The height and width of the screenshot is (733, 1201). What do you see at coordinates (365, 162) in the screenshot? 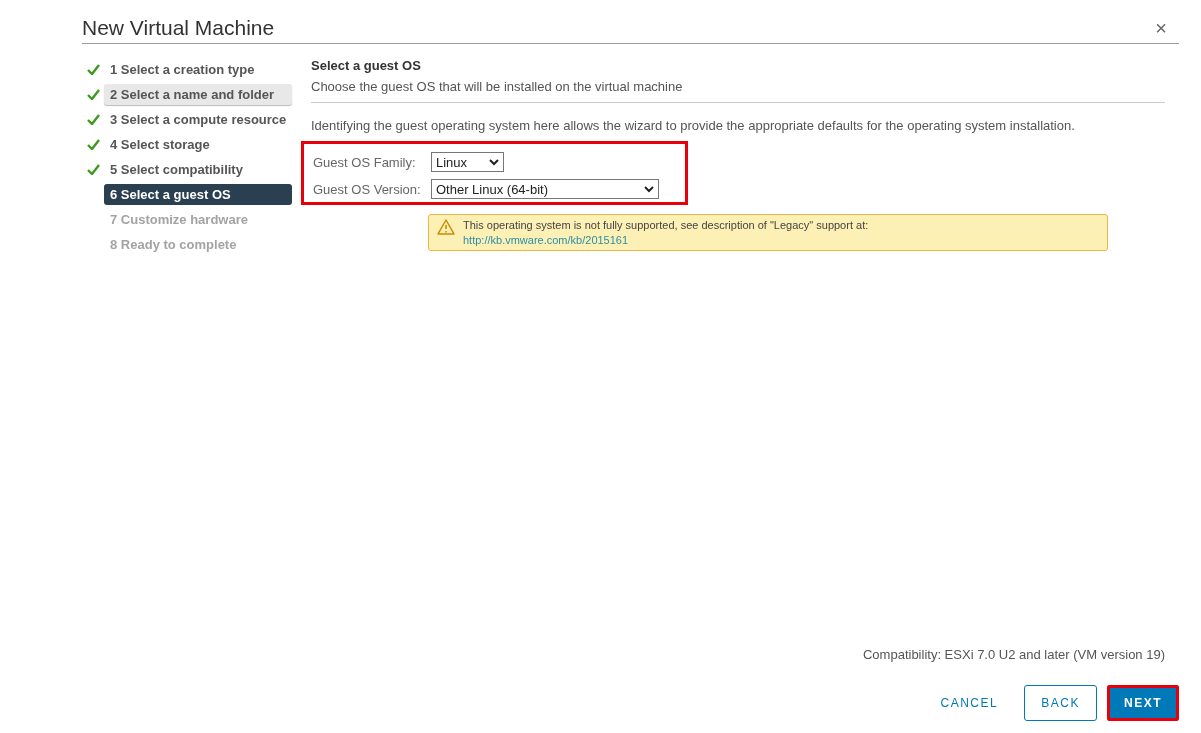
I see `field-label: Guest OS Family:` at bounding box center [365, 162].